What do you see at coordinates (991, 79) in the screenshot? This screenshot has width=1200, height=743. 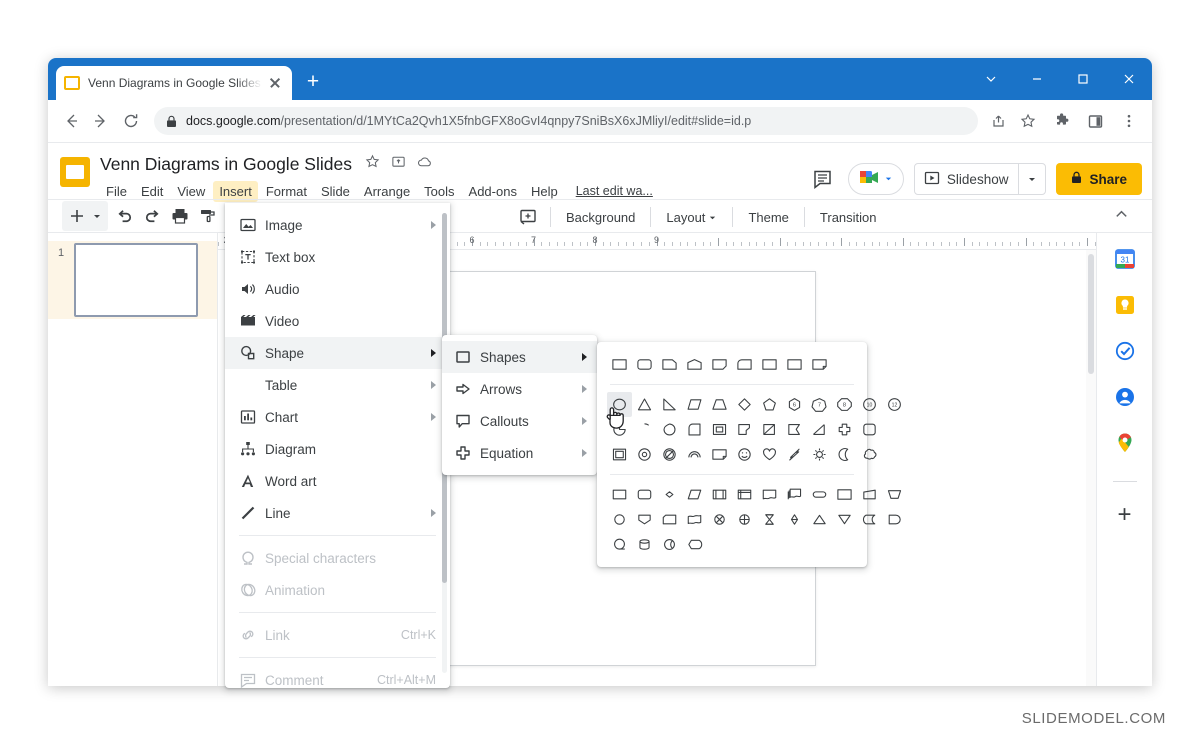 I see `chevron-down-icon` at bounding box center [991, 79].